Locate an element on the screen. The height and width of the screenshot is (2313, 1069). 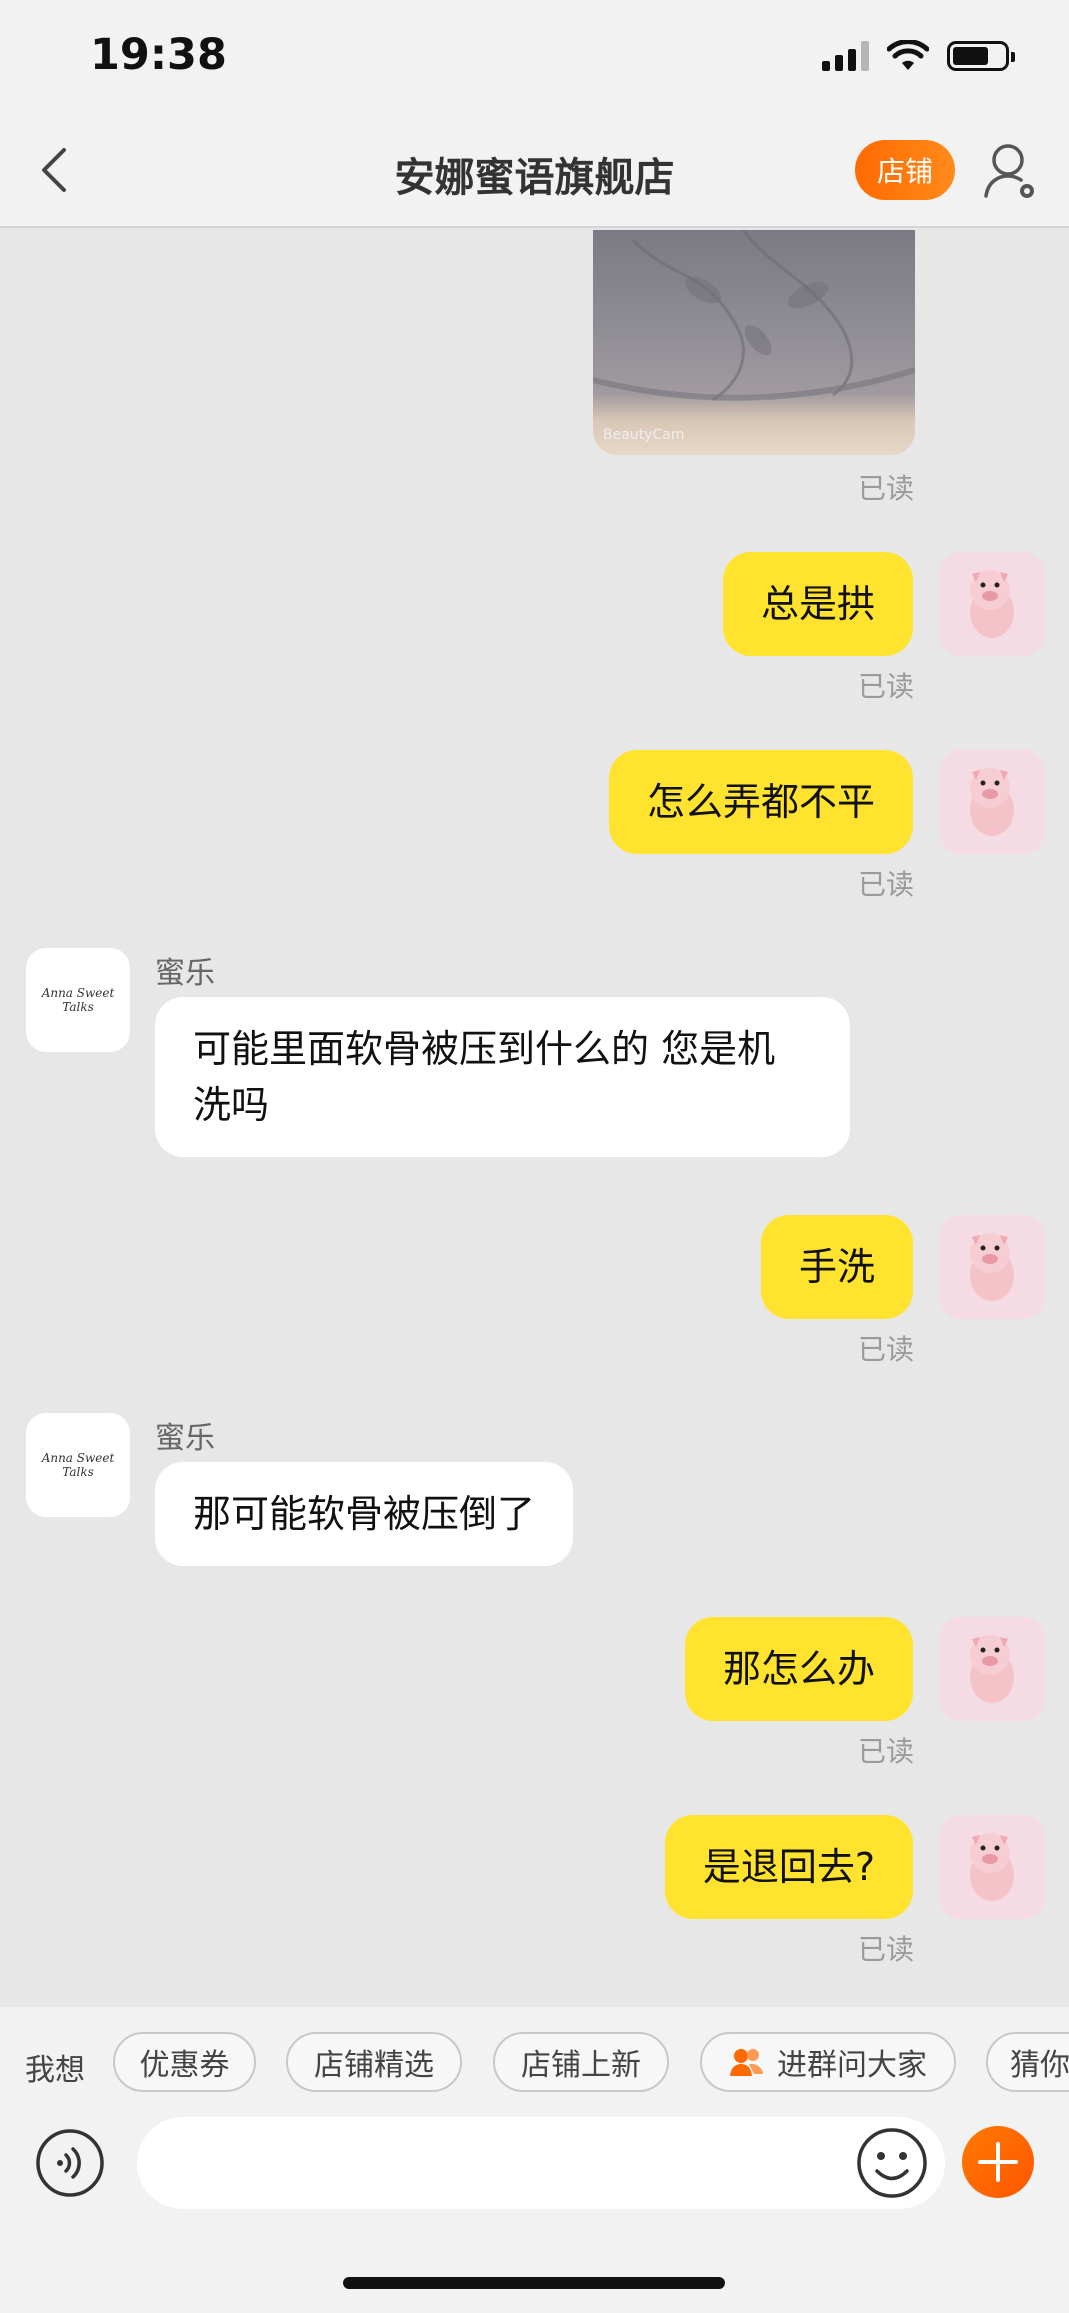
my-message-bubble: 手洗 is located at coordinates (836, 1267).